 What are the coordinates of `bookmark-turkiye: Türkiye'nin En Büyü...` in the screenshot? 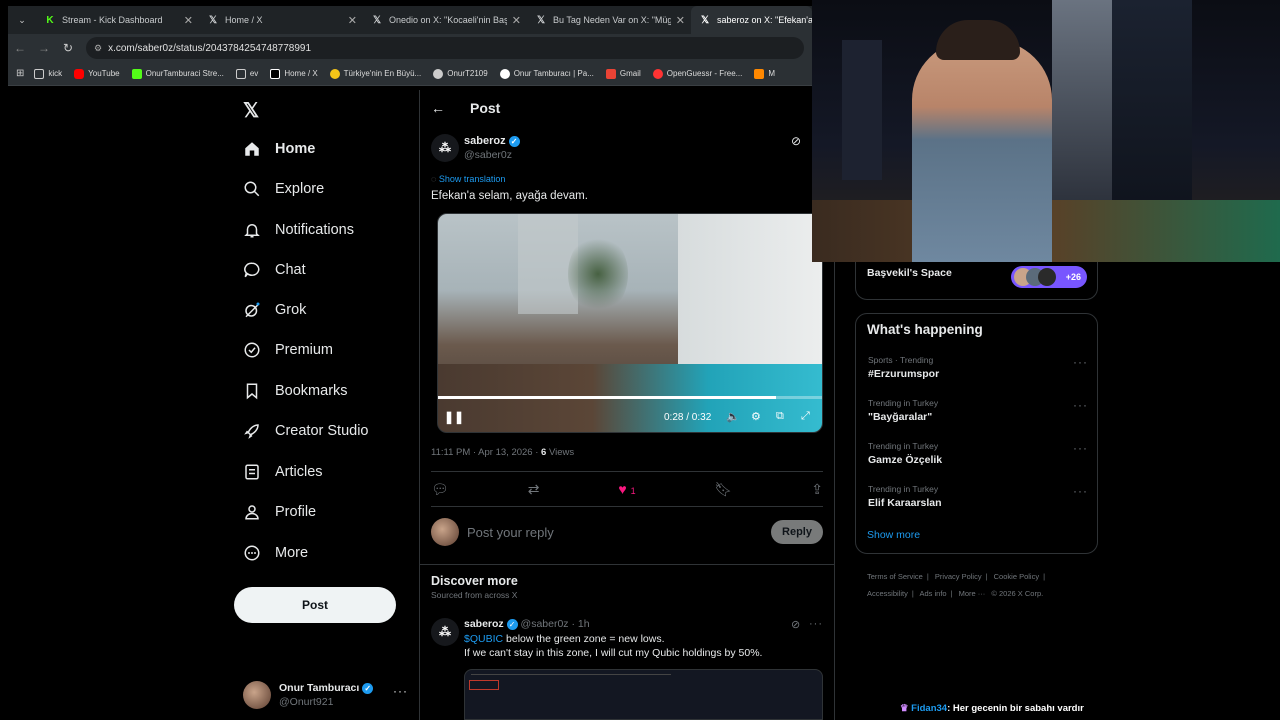 It's located at (375, 73).